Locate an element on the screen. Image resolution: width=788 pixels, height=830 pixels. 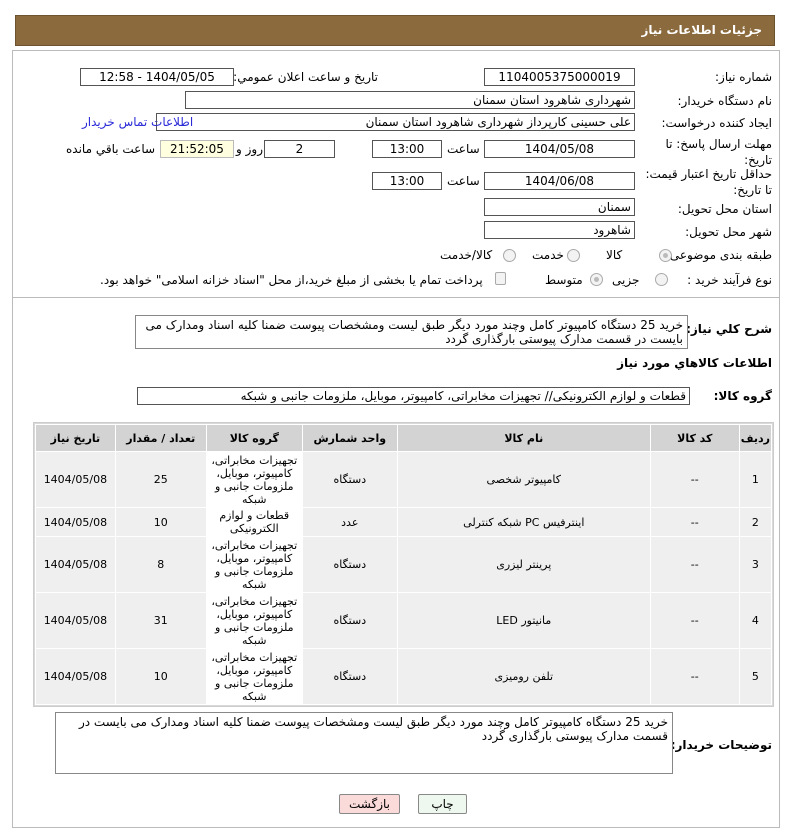
category-option-goods: کالا is located at coordinates (614, 255).